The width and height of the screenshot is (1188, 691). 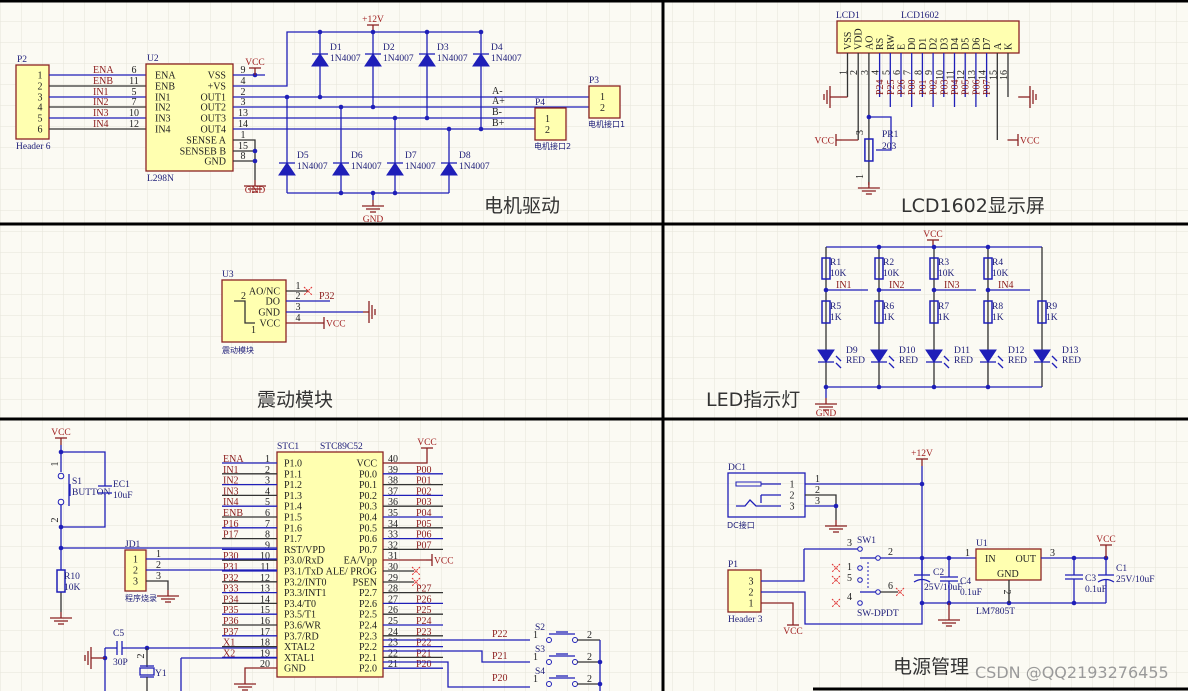 What do you see at coordinates (213, 108) in the screenshot?
I see `pin-label: OUT2` at bounding box center [213, 108].